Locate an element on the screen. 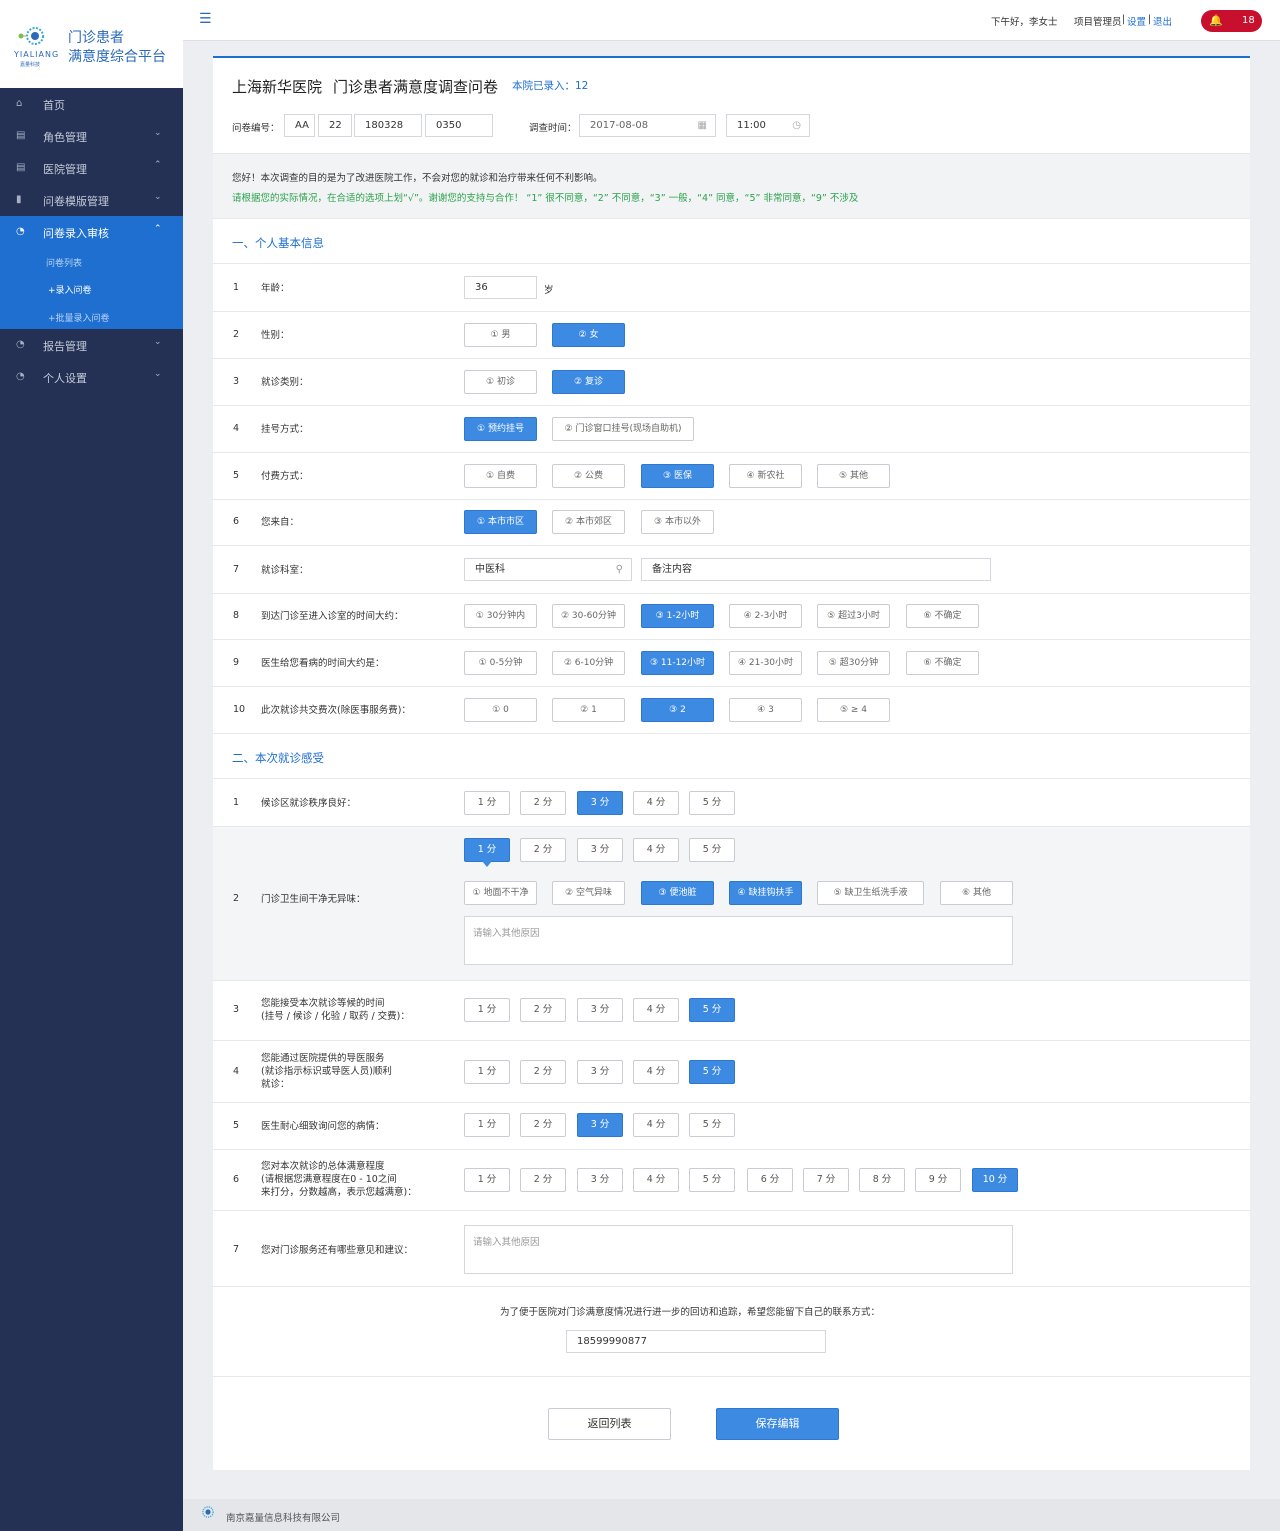  option-button: ② 复诊 is located at coordinates (588, 382).